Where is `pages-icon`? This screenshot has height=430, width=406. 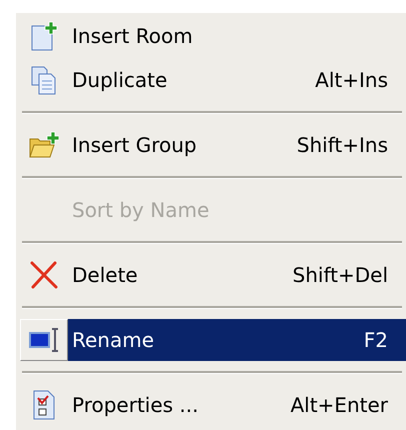
pages-icon is located at coordinates (44, 80).